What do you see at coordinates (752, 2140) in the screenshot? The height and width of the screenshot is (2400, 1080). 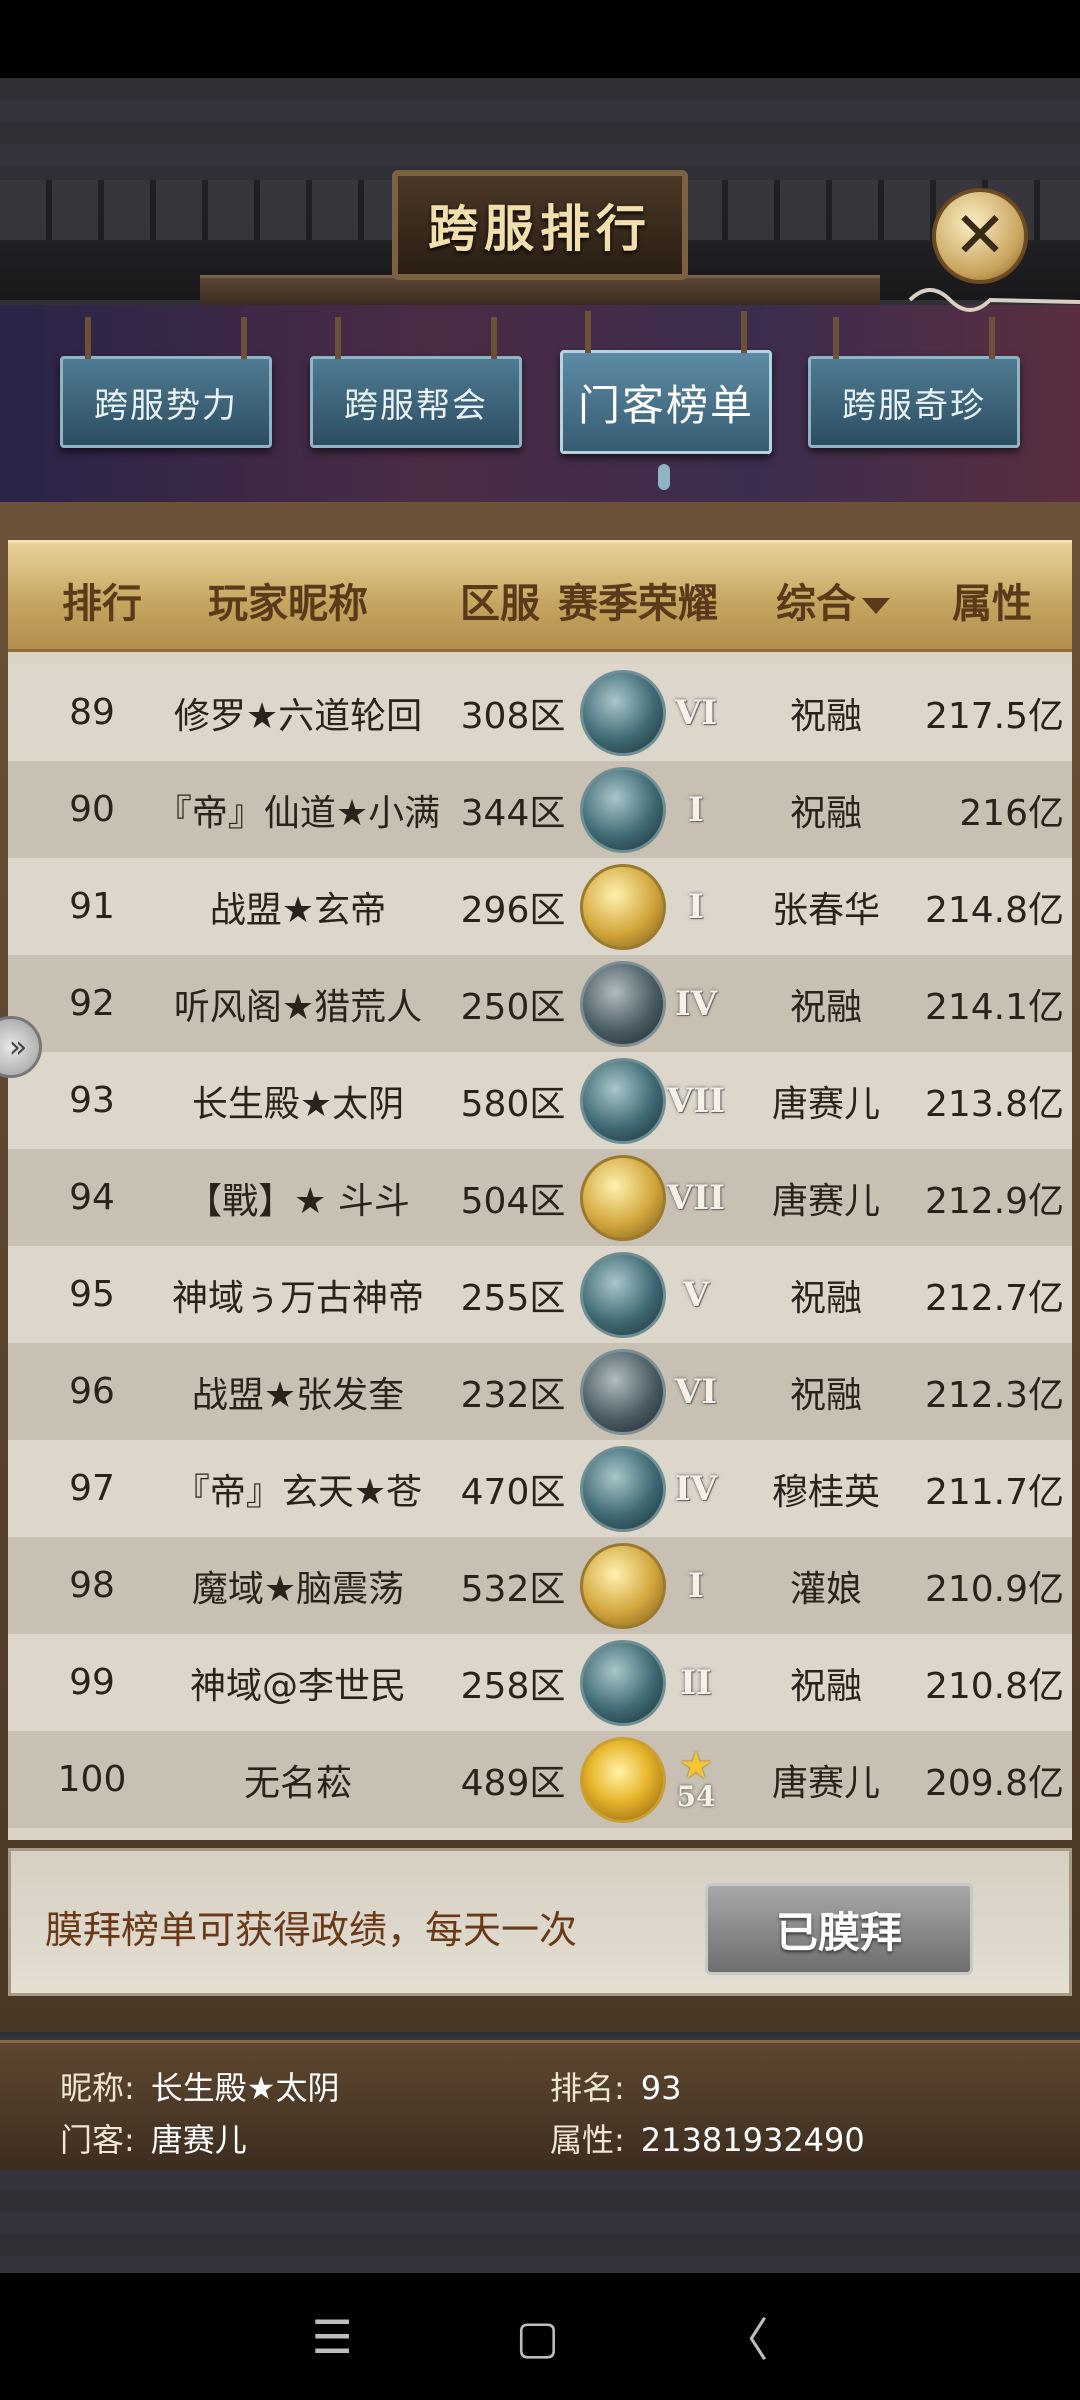 I see `attr-value: 21381932490` at bounding box center [752, 2140].